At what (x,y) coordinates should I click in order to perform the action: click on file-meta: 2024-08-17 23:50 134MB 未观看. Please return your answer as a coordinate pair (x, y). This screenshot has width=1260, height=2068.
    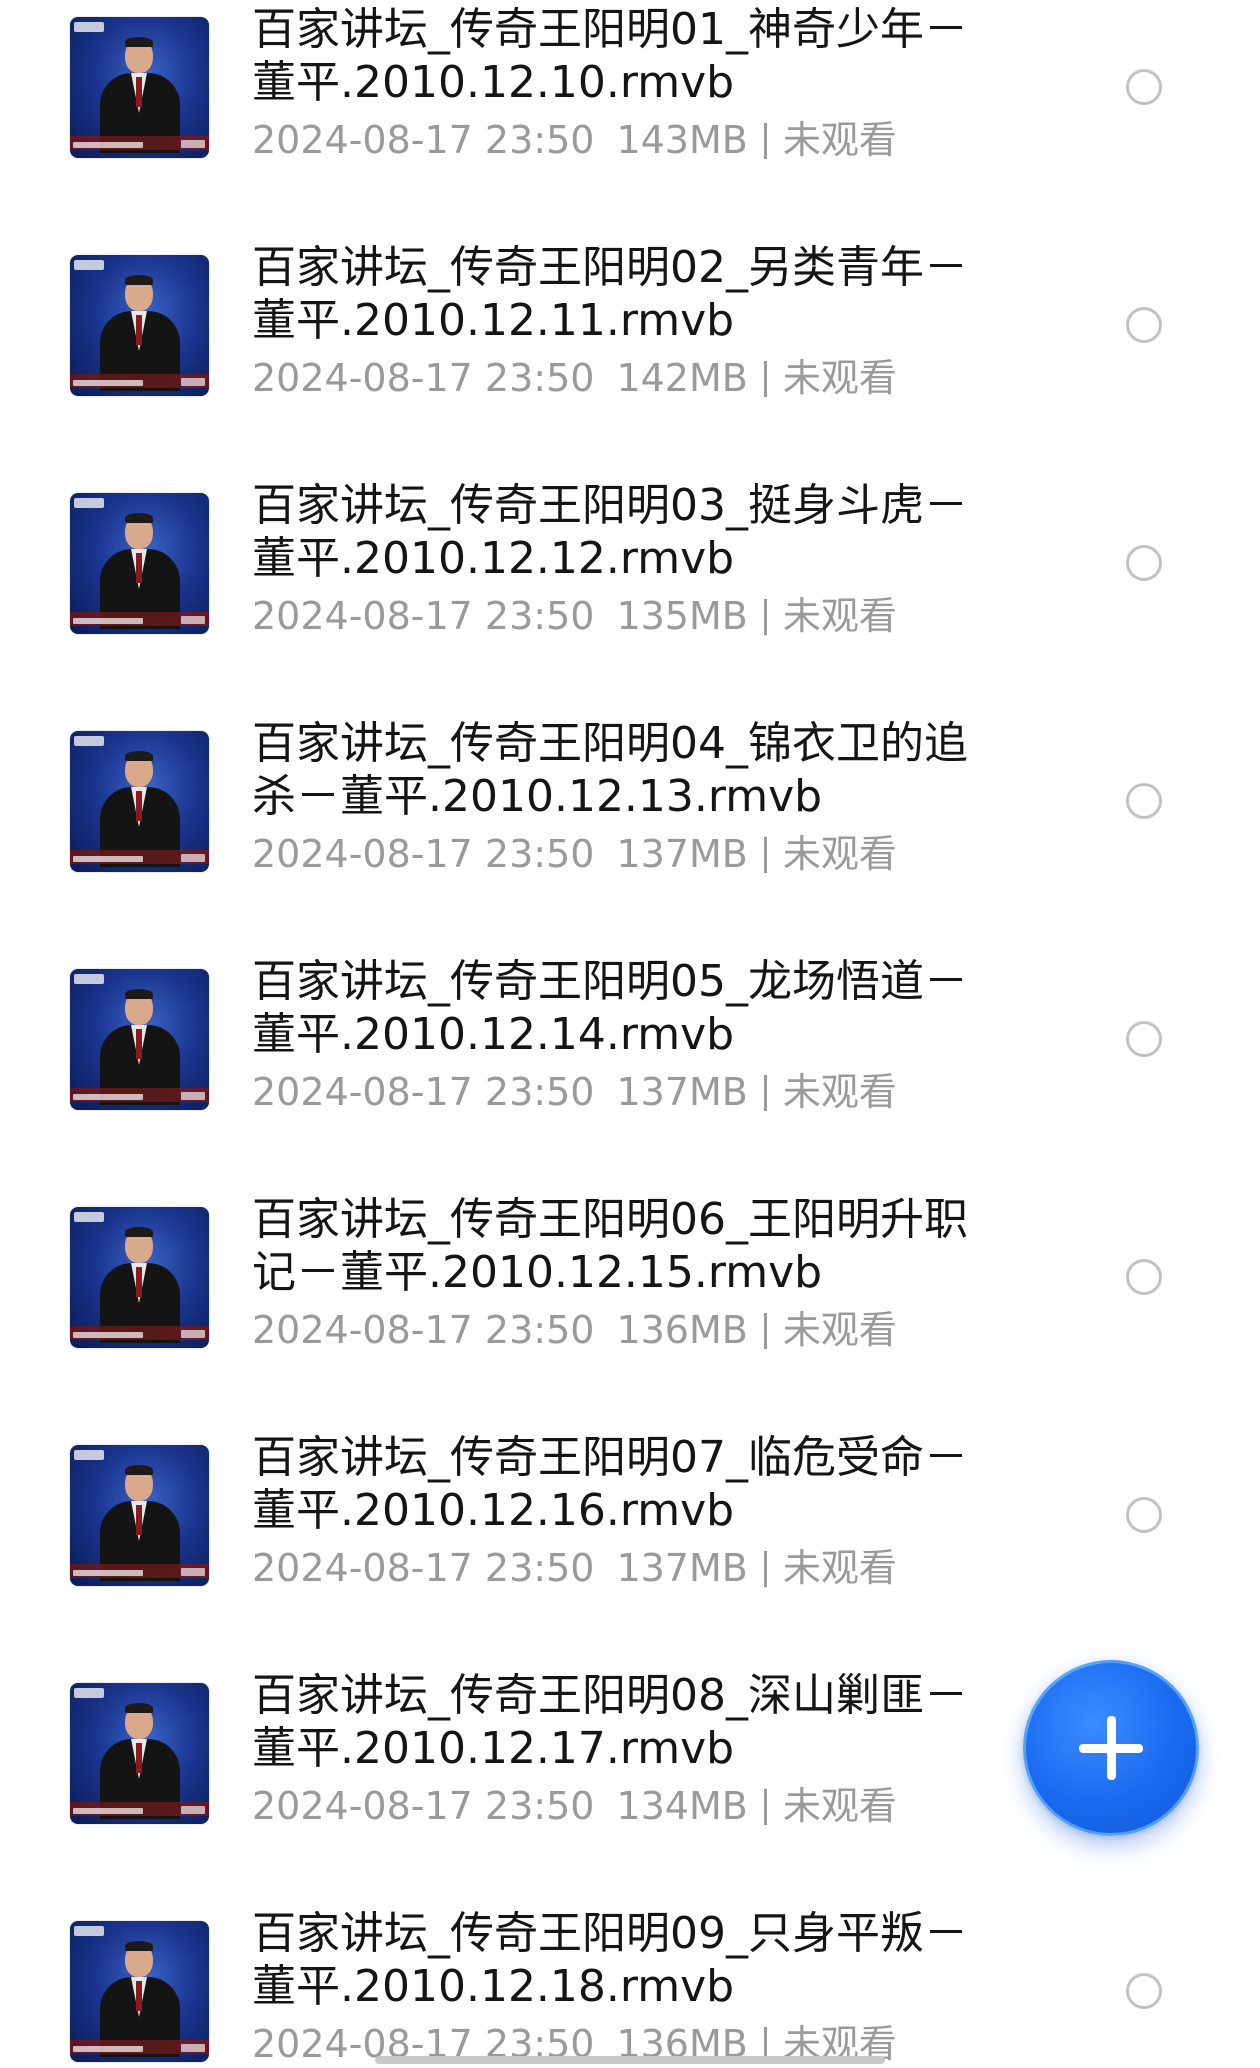
    Looking at the image, I should click on (622, 1806).